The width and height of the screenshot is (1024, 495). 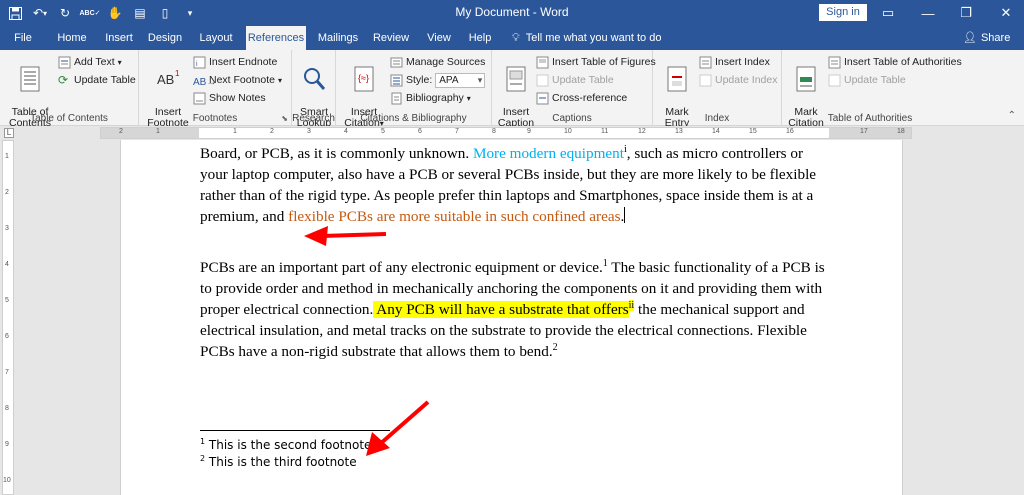 What do you see at coordinates (216, 38) in the screenshot?
I see `tab-layout: Layout` at bounding box center [216, 38].